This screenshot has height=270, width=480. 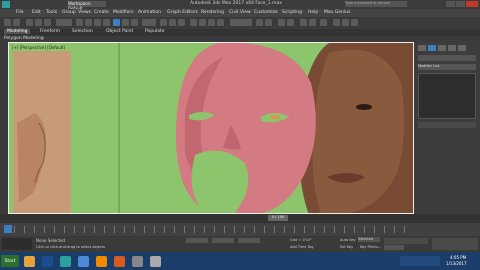 I want to click on menu-modifiers: Modifiers, so click(x=123, y=12).